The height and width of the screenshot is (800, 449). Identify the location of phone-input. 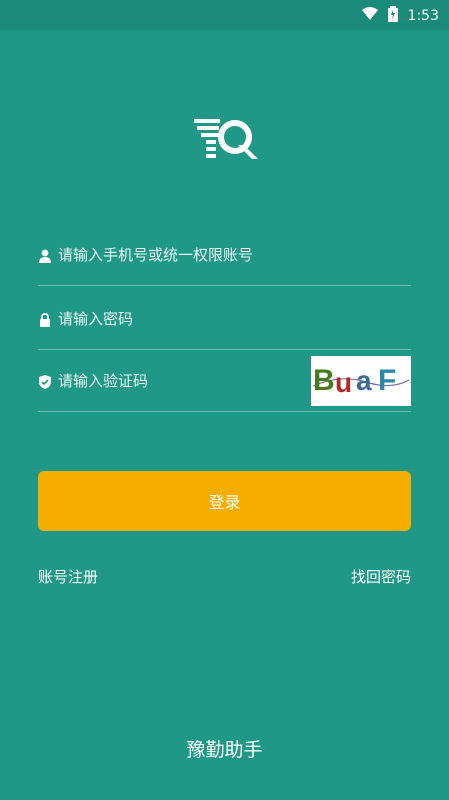
(188, 255).